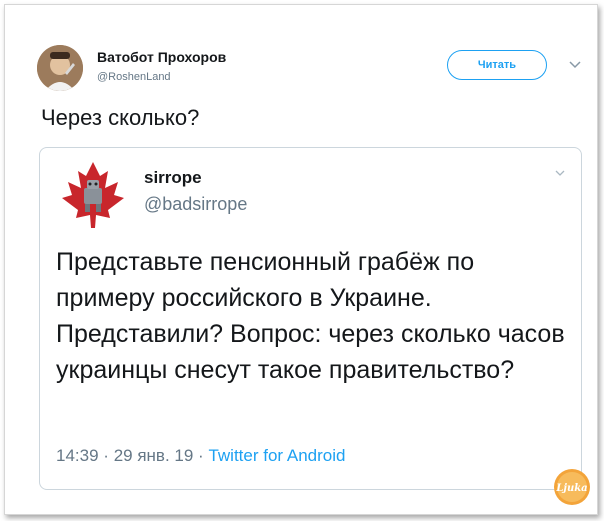 The width and height of the screenshot is (604, 521). What do you see at coordinates (575, 65) in the screenshot?
I see `chevron-down-icon` at bounding box center [575, 65].